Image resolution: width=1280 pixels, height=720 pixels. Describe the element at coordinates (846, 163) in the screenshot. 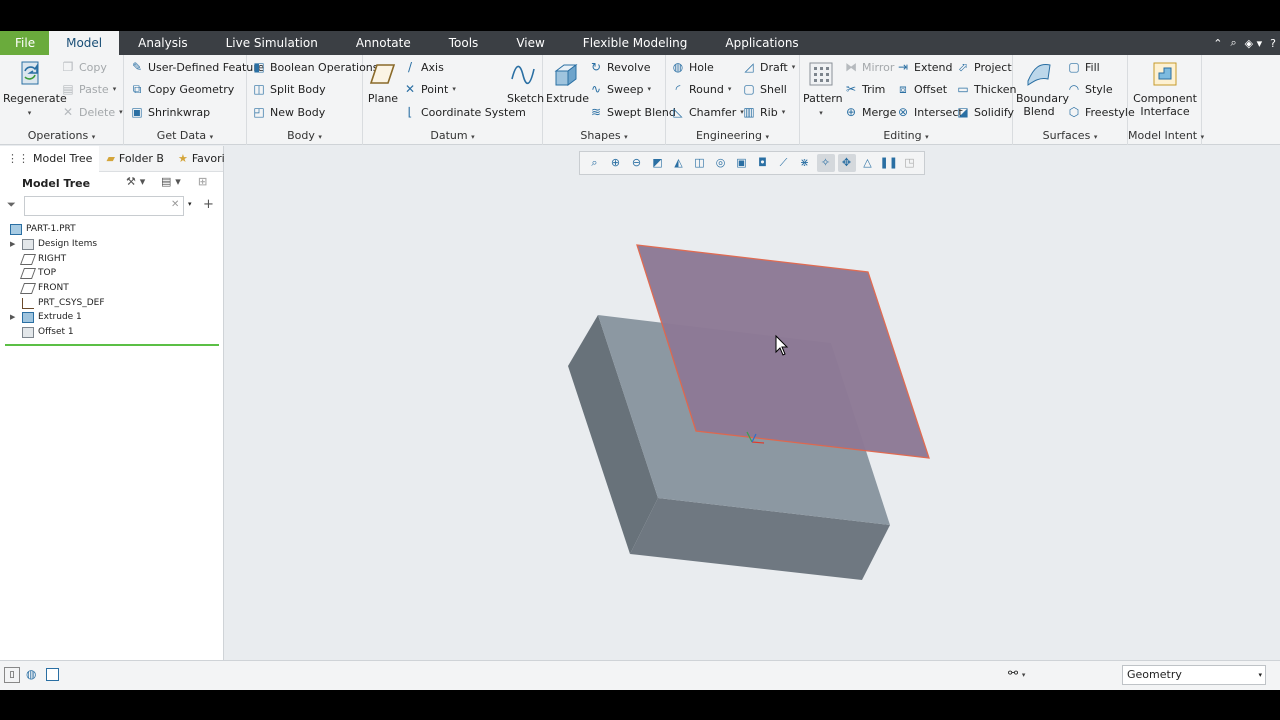

I see `annotation-display-icon: ✥` at that location.